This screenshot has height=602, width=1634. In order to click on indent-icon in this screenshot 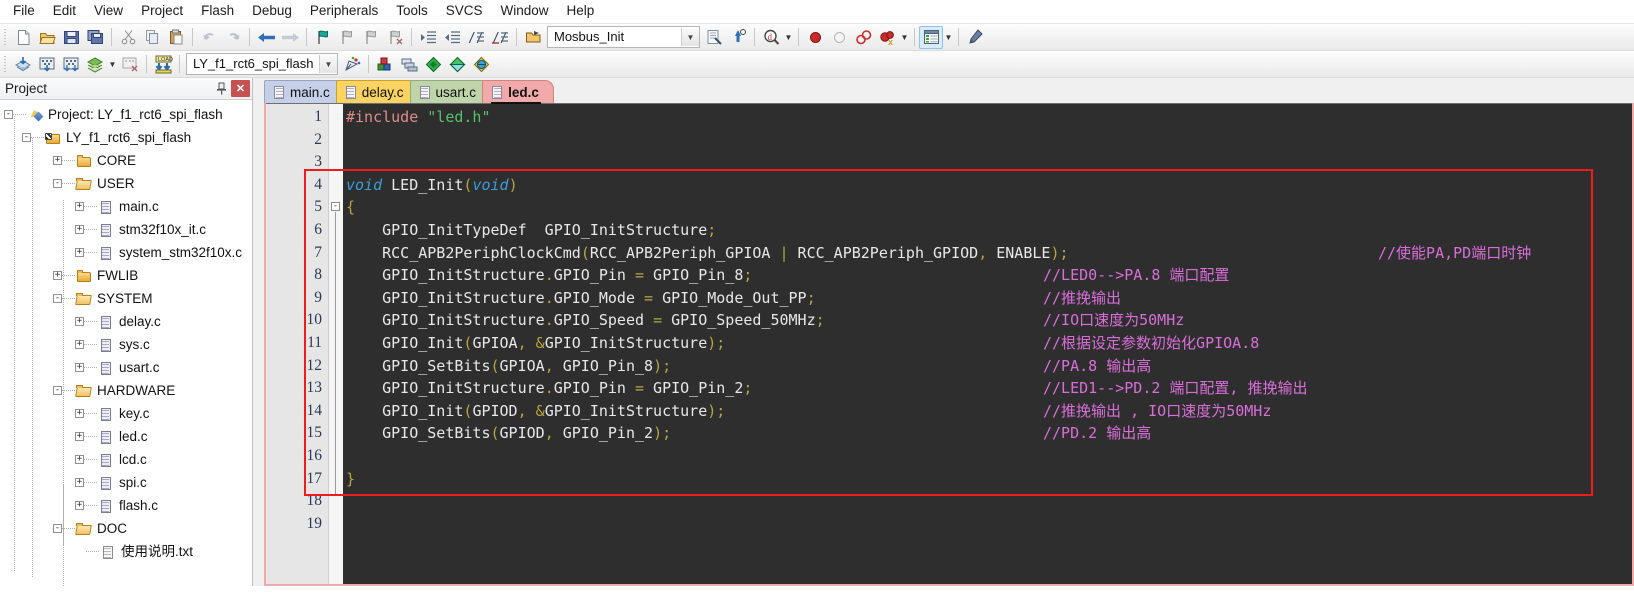, I will do `click(428, 37)`.